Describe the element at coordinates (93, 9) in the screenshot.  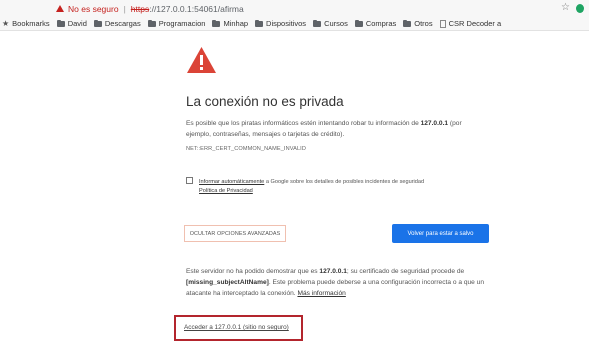
I see `security-status: No es seguro` at that location.